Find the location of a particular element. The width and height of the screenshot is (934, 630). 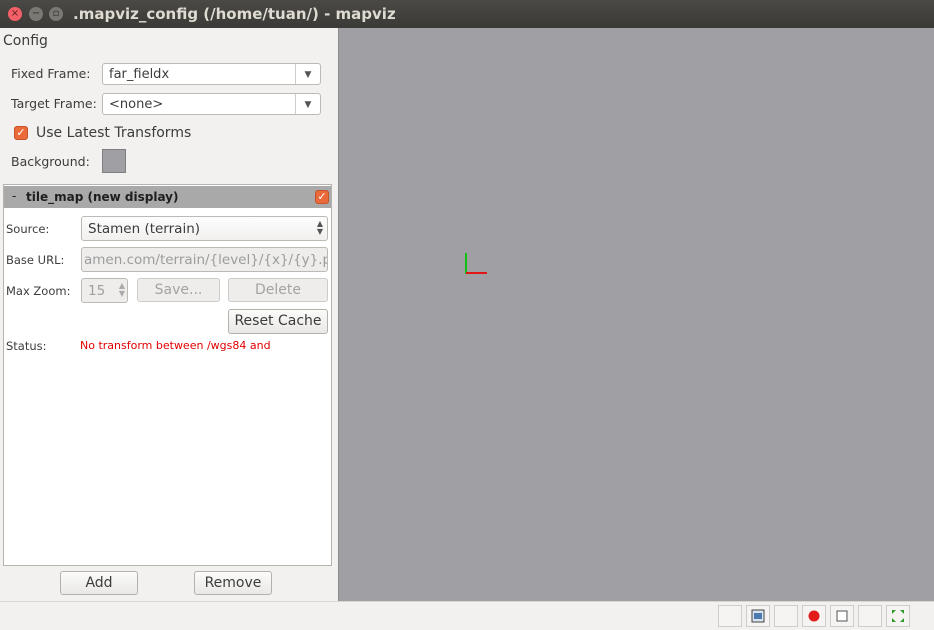

display-name: tile_map (new display) is located at coordinates (102, 197).